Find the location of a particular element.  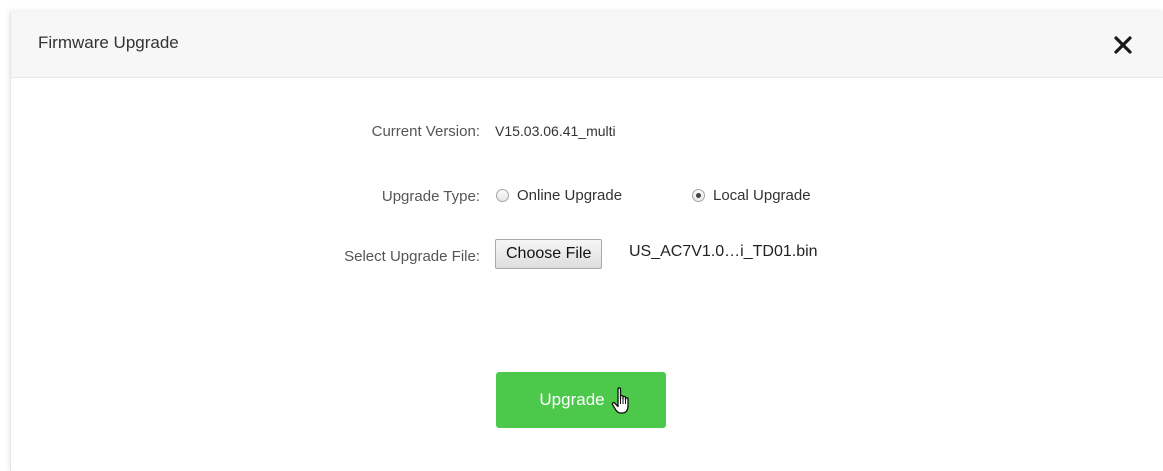

current-version-value: V15.03.06.41_multi is located at coordinates (555, 131).